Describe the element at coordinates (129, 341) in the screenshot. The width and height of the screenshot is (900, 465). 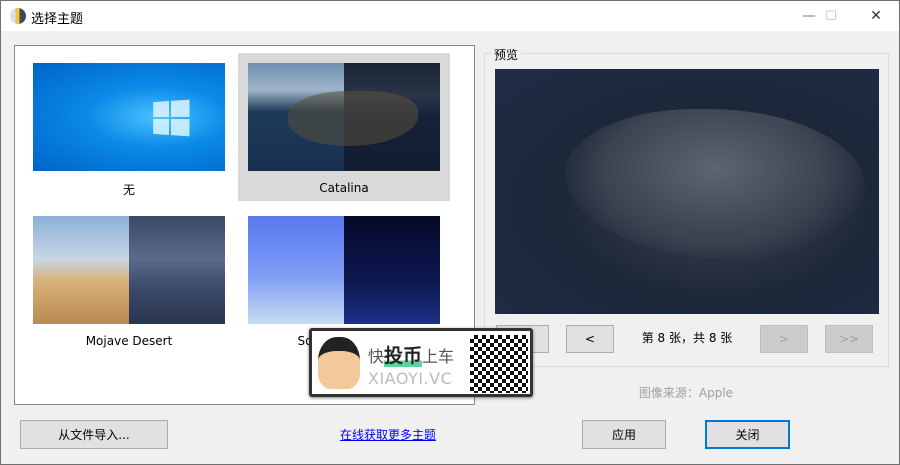
I see `theme-label: Mojave Desert` at that location.